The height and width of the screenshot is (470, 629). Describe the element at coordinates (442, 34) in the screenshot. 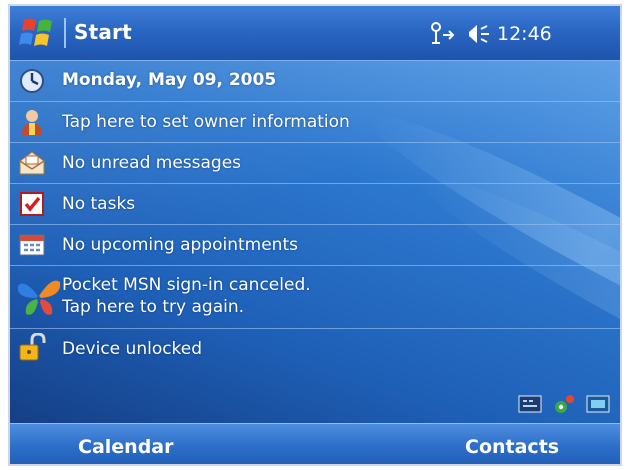

I see `antenna-icon` at that location.